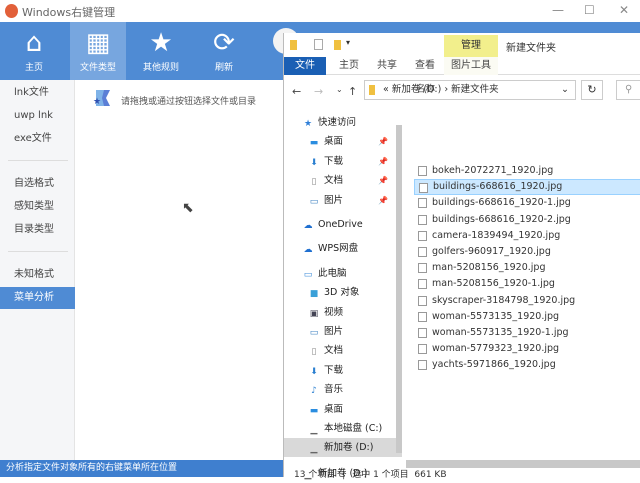 The height and width of the screenshot is (483, 640). What do you see at coordinates (527, 220) in the screenshot?
I see `file-row: buildings-668616_1920-2.jpg` at bounding box center [527, 220].